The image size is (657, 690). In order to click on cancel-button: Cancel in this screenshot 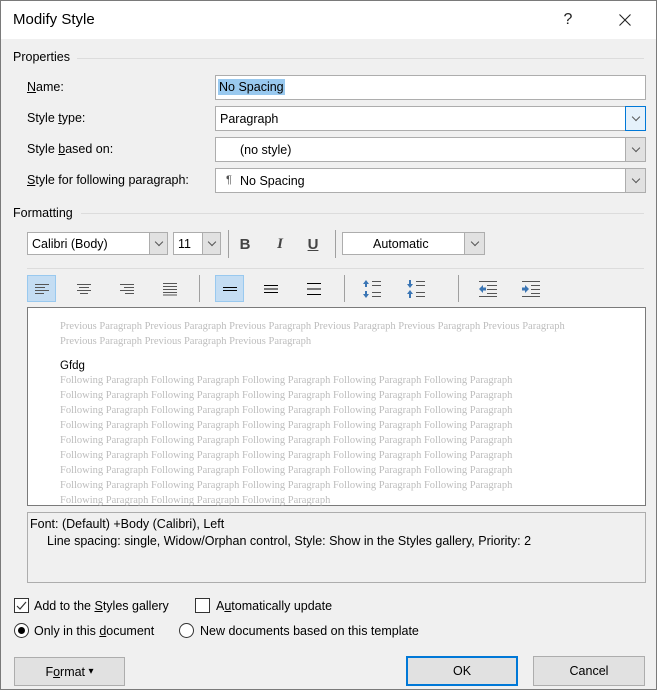, I will do `click(589, 671)`.